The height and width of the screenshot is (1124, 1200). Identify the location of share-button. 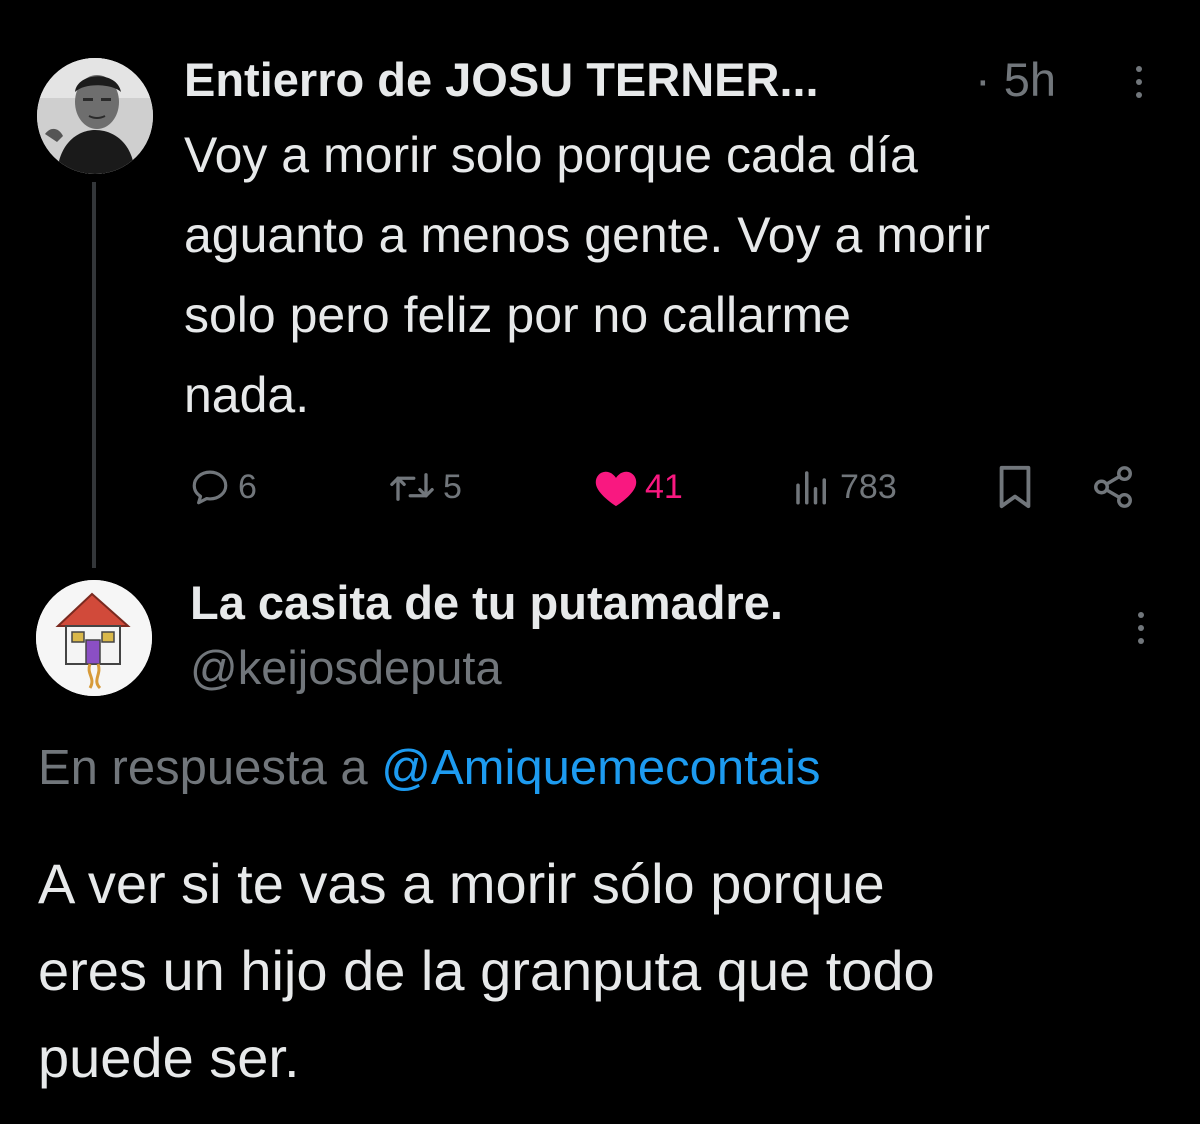
(1113, 487).